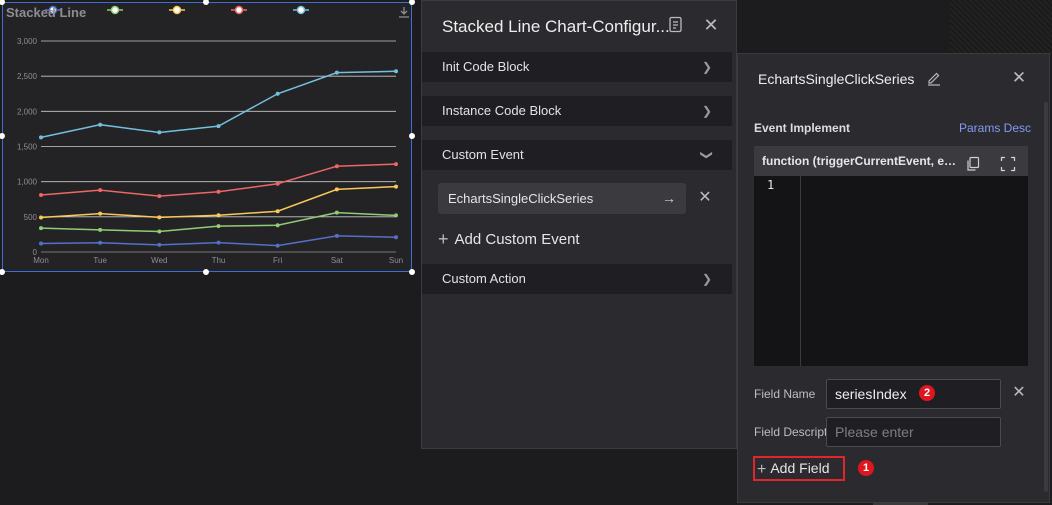  What do you see at coordinates (2, 272) in the screenshot?
I see `resize-handle-bl` at bounding box center [2, 272].